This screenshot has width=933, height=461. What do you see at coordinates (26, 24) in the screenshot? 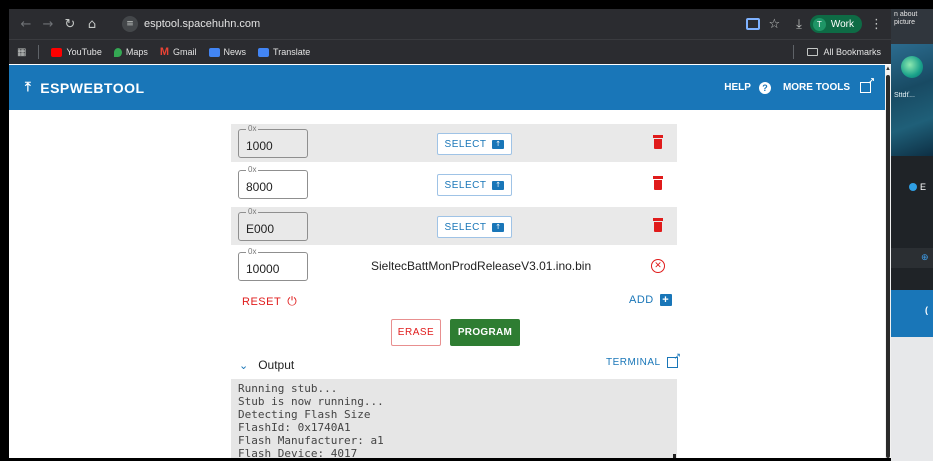
I see `back-icon: ←` at bounding box center [26, 24].